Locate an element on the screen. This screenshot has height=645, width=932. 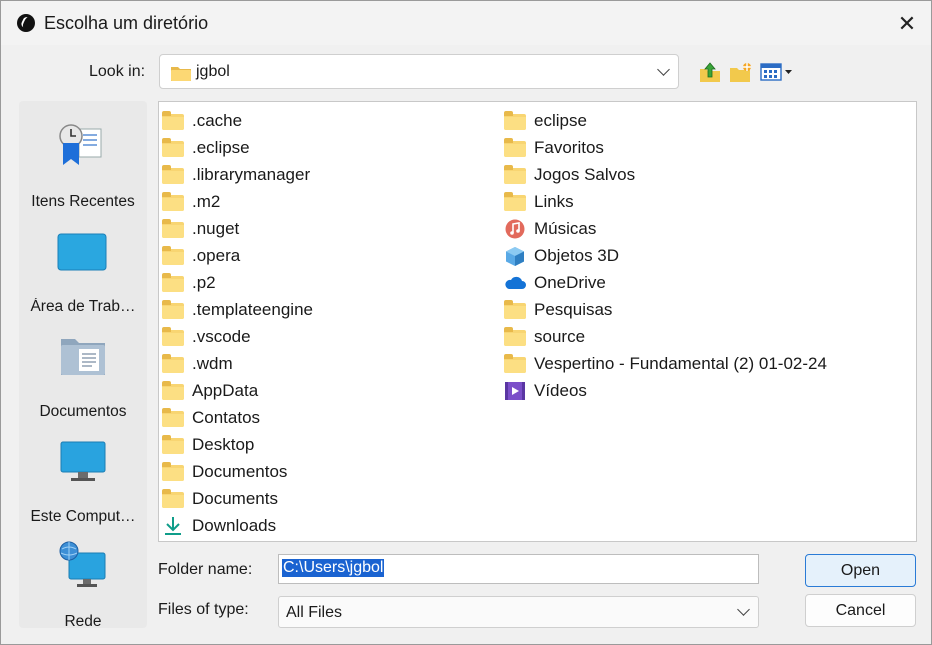
file-list-item: .wdm is located at coordinates (237, 363).